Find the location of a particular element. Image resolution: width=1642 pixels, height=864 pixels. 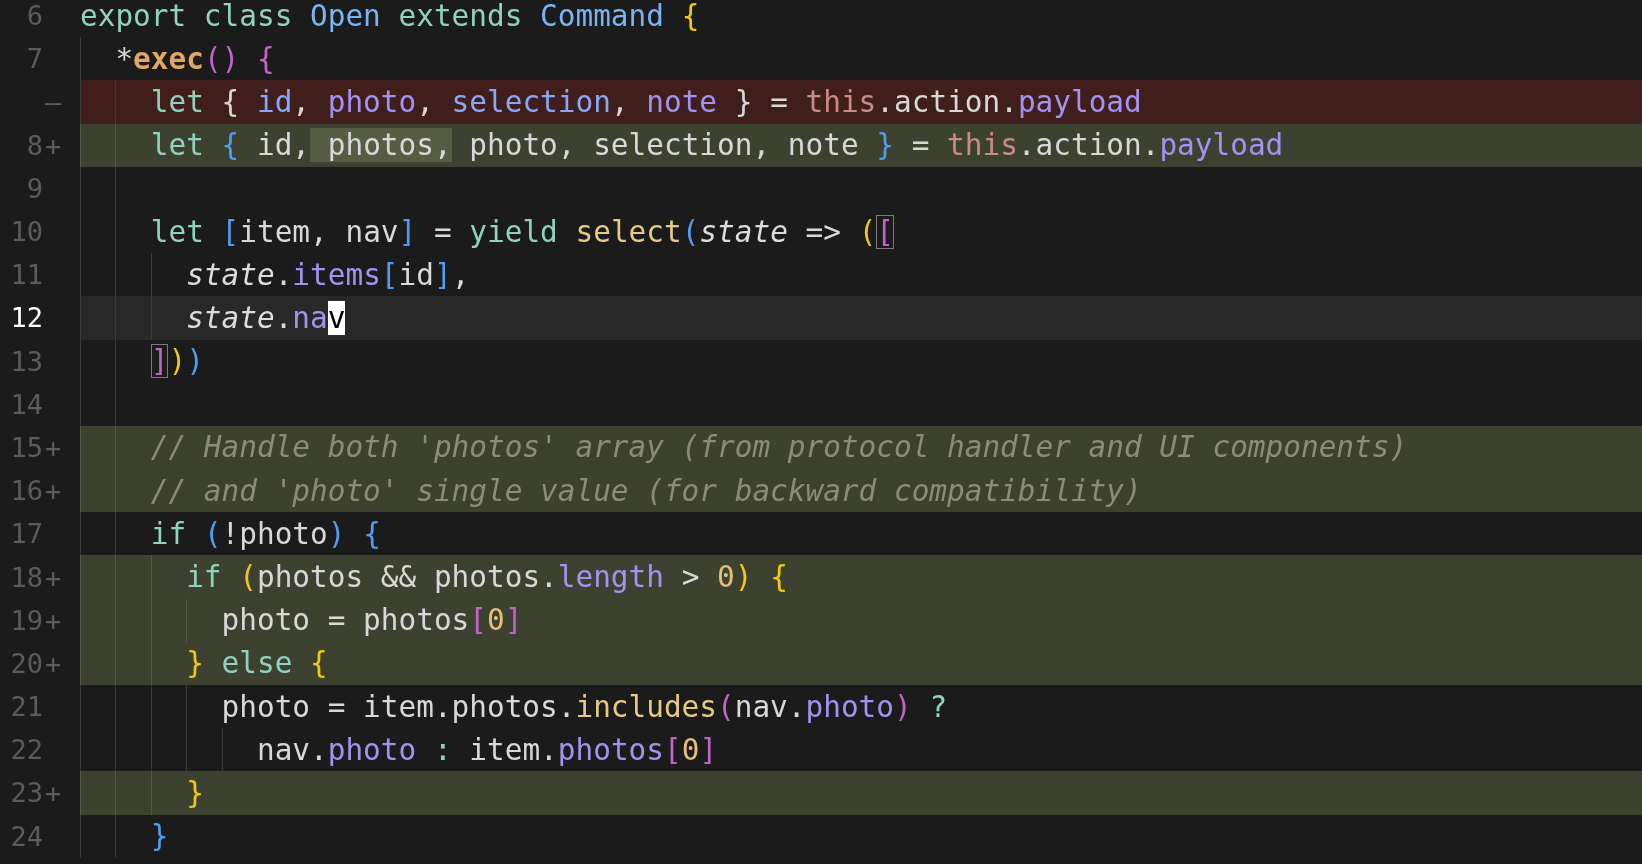

line-number: 23 is located at coordinates (26, 793).